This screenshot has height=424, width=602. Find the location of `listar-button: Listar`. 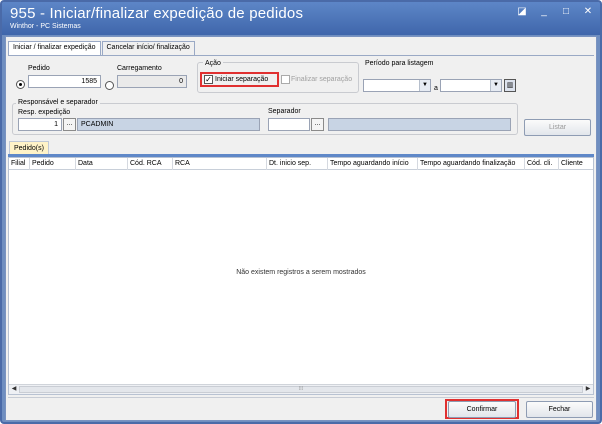

listar-button: Listar is located at coordinates (557, 127).